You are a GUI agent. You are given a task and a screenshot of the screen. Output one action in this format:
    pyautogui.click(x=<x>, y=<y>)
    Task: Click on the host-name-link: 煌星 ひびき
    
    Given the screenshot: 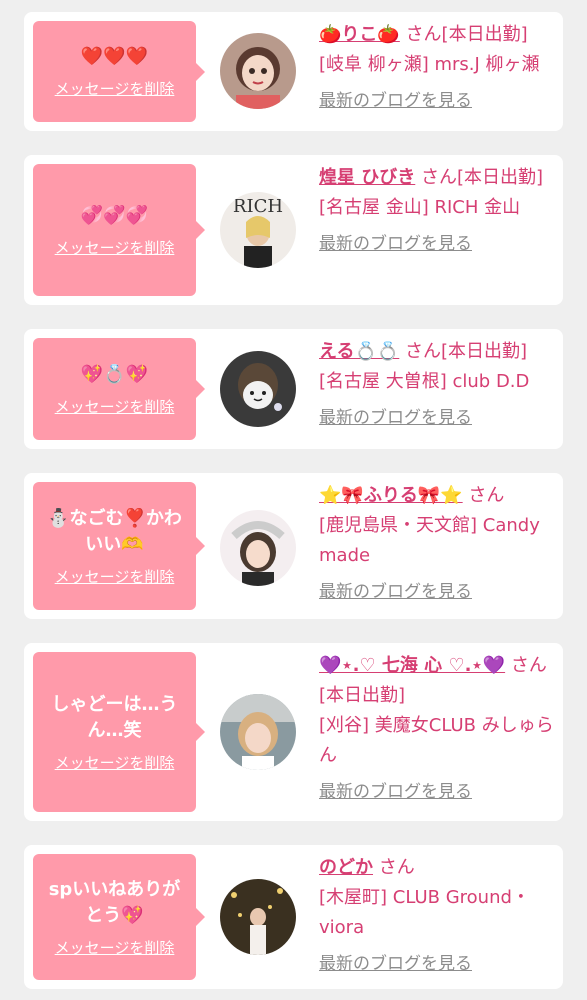 What is the action you would take?
    pyautogui.click(x=367, y=177)
    